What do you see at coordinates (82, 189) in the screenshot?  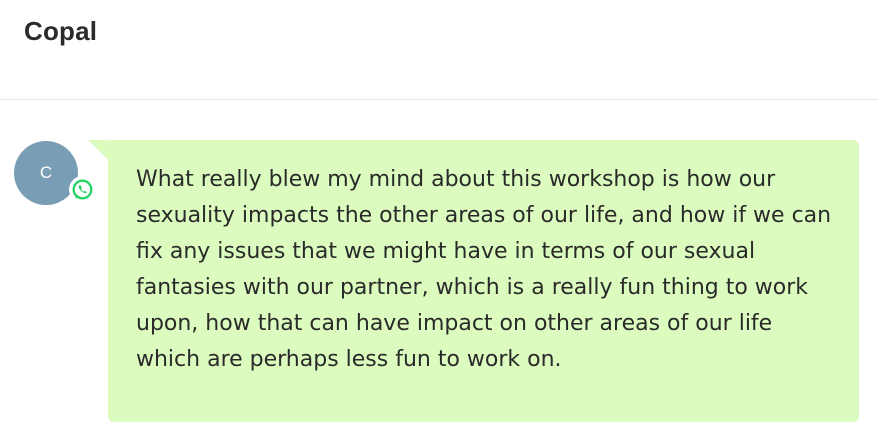 I see `whatsapp-icon` at bounding box center [82, 189].